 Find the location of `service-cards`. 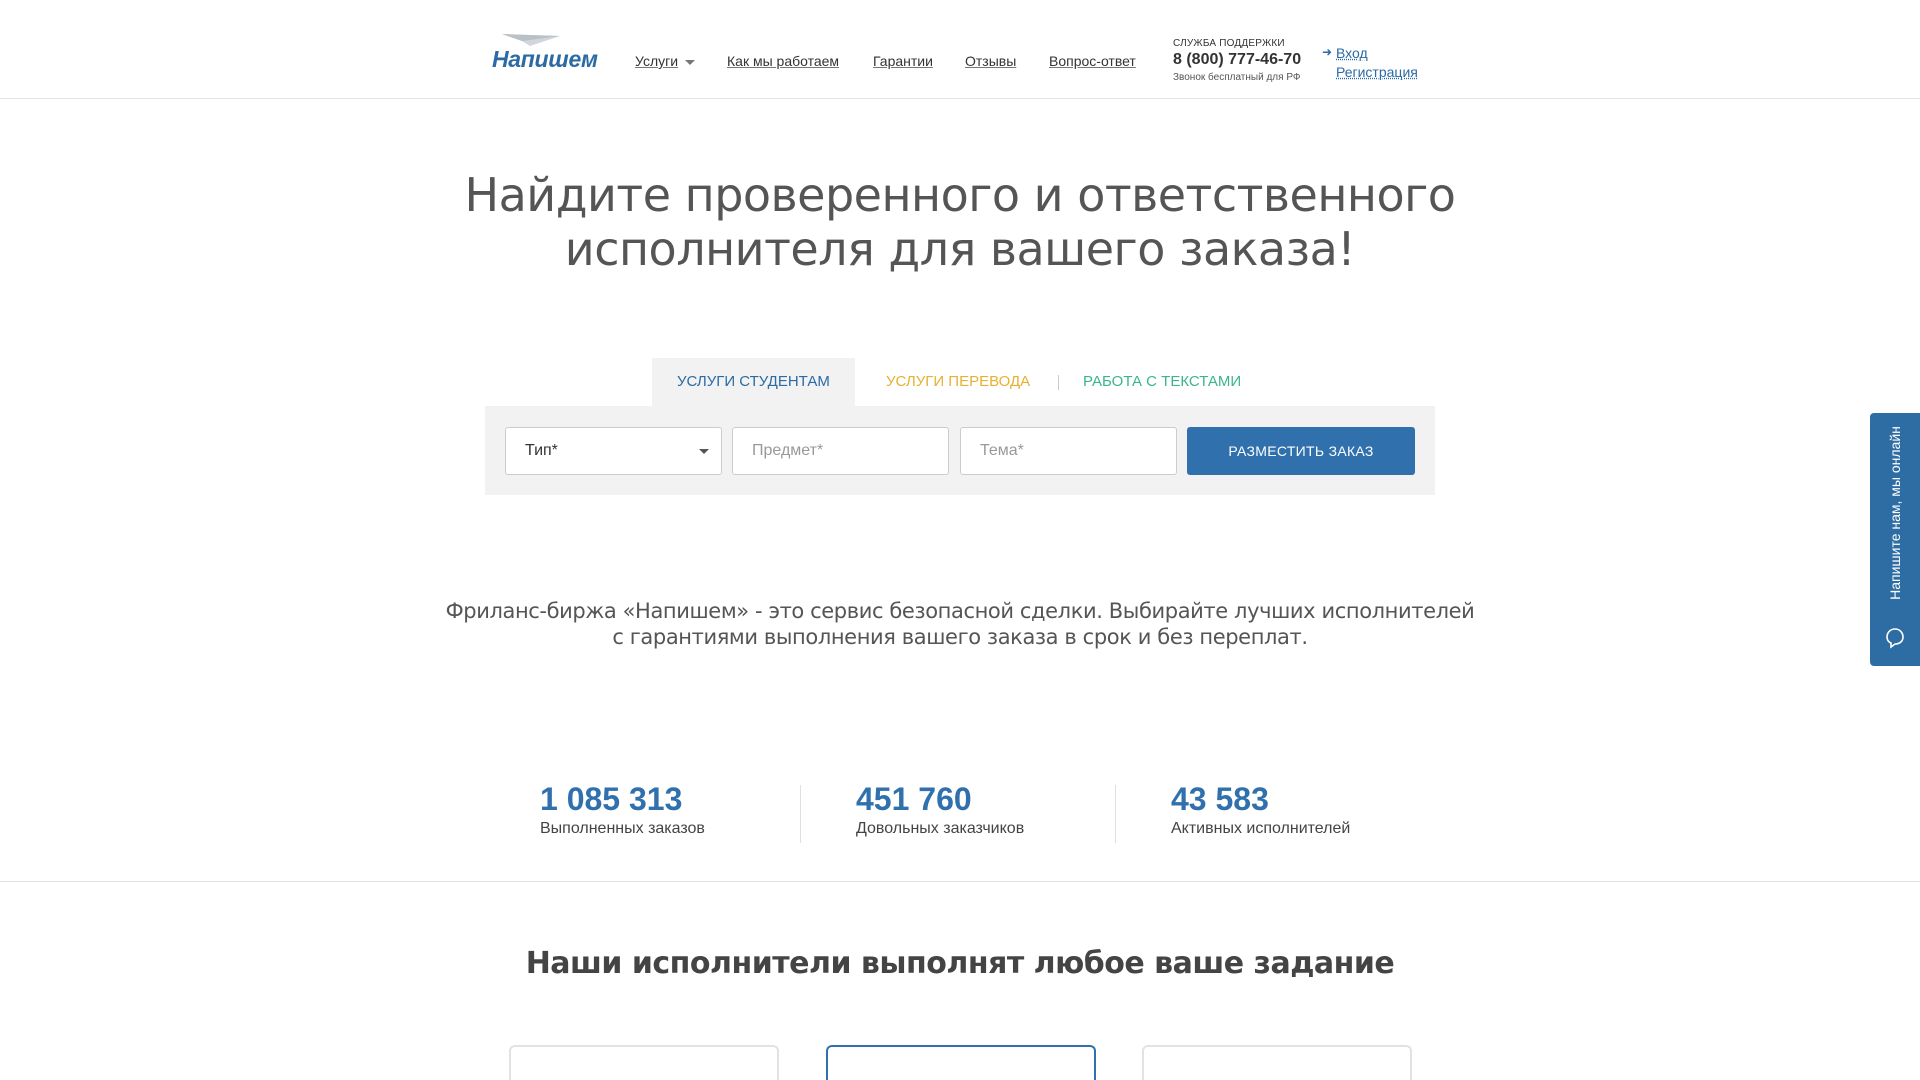

service-cards is located at coordinates (960, 1062).